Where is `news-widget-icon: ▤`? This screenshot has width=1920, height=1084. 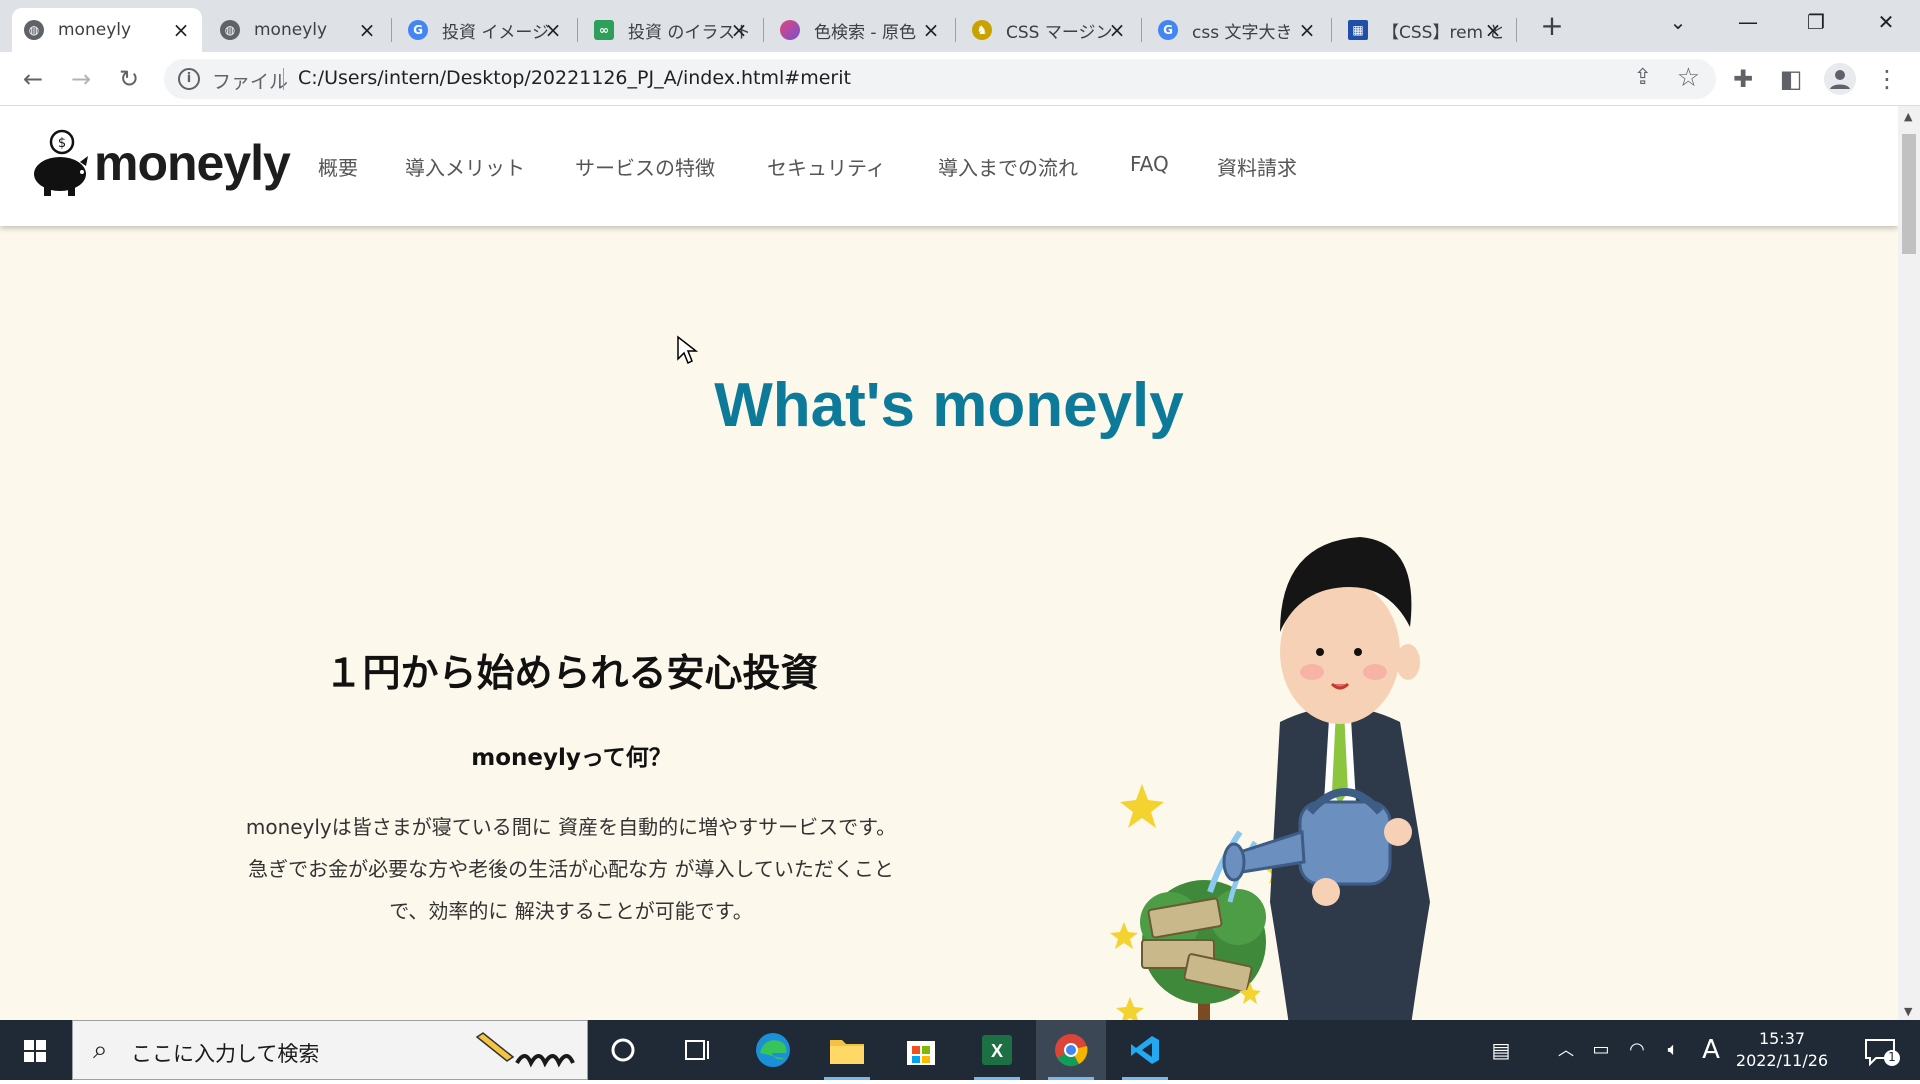
news-widget-icon: ▤ is located at coordinates (1501, 1050).